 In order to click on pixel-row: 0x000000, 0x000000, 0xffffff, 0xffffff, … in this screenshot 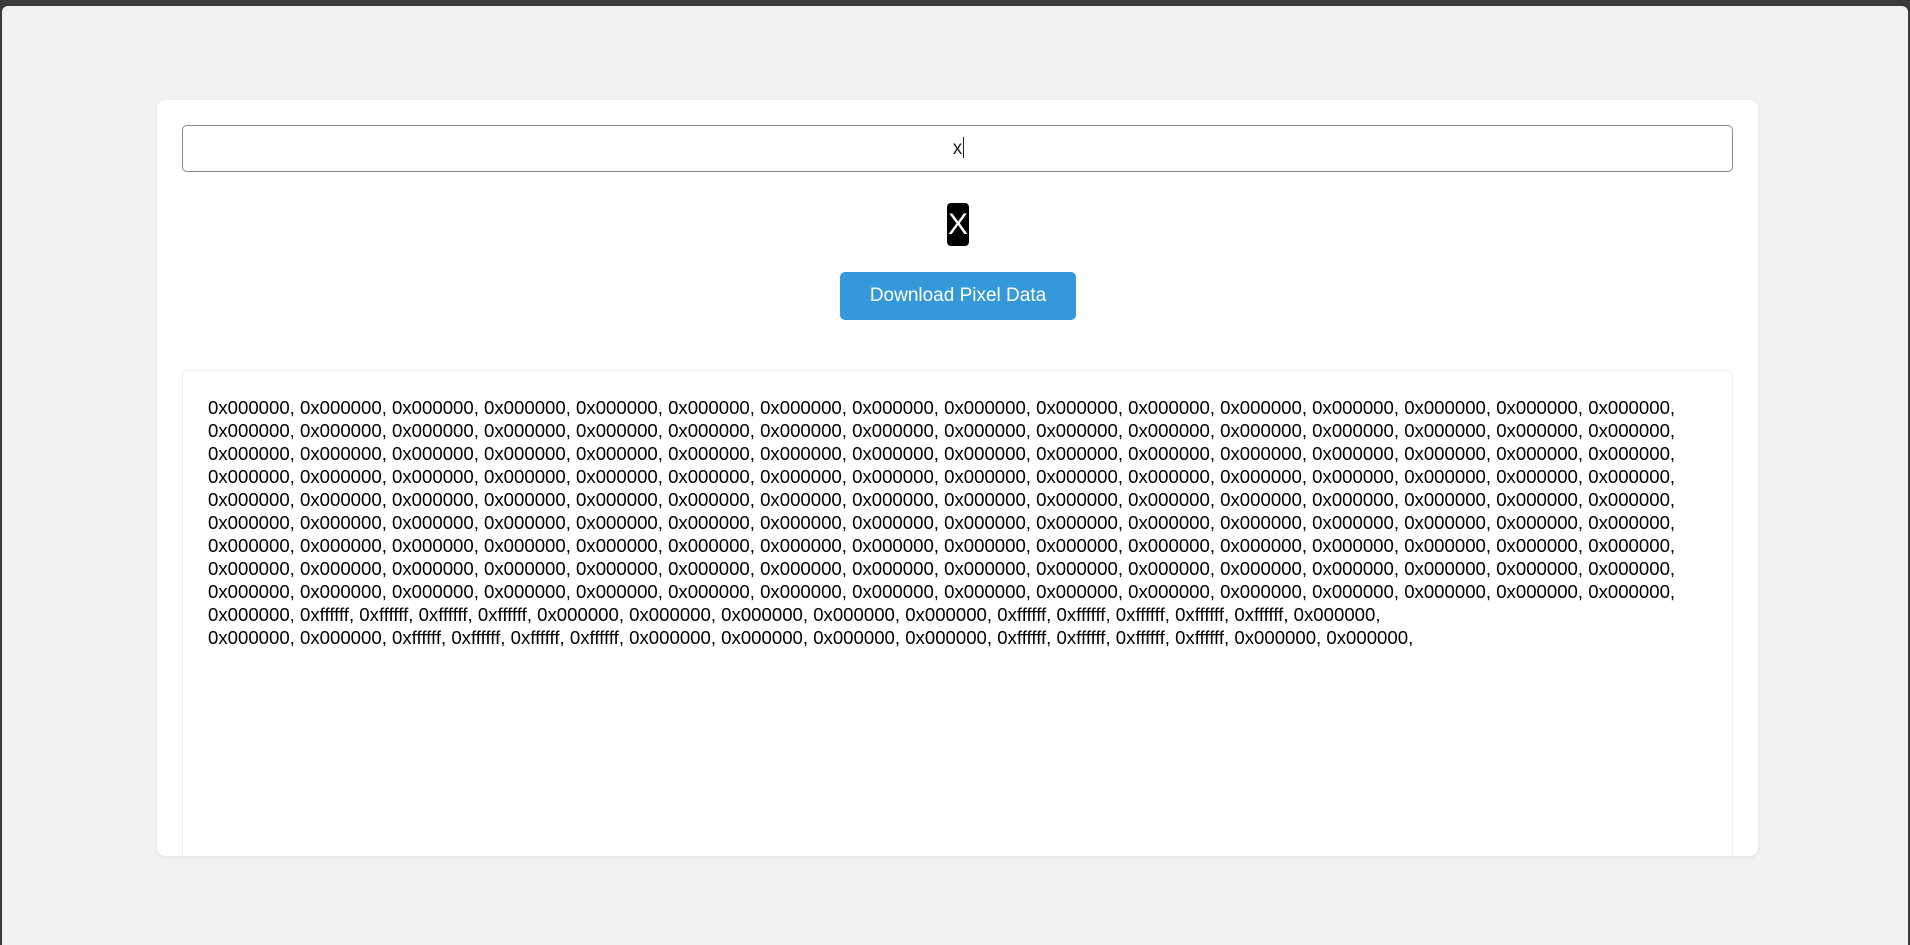, I will do `click(811, 637)`.